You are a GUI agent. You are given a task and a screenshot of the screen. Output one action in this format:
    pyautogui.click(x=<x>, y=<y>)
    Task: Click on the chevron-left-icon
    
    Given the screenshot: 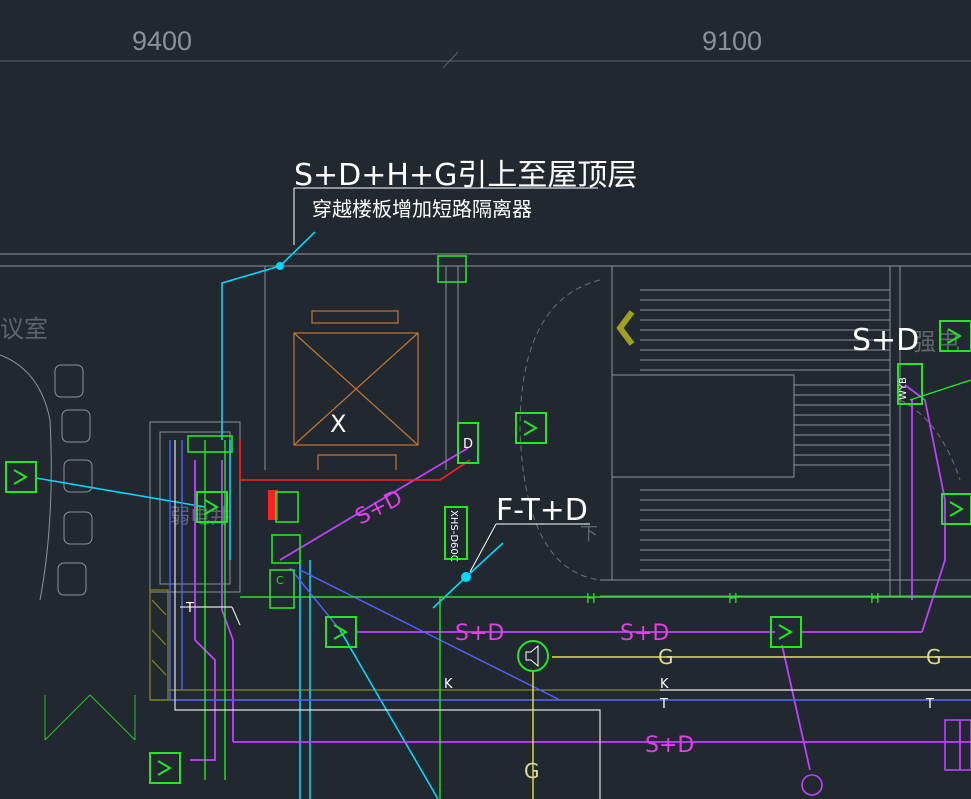 What is the action you would take?
    pyautogui.click(x=625, y=328)
    